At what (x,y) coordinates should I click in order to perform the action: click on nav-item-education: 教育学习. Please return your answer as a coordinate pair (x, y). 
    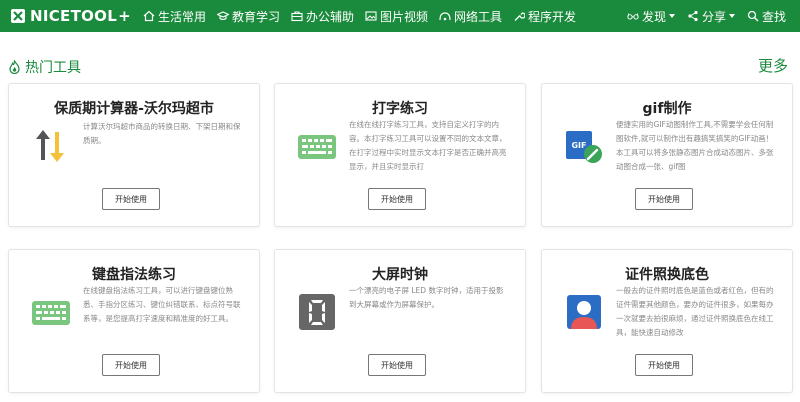
    Looking at the image, I should click on (248, 16).